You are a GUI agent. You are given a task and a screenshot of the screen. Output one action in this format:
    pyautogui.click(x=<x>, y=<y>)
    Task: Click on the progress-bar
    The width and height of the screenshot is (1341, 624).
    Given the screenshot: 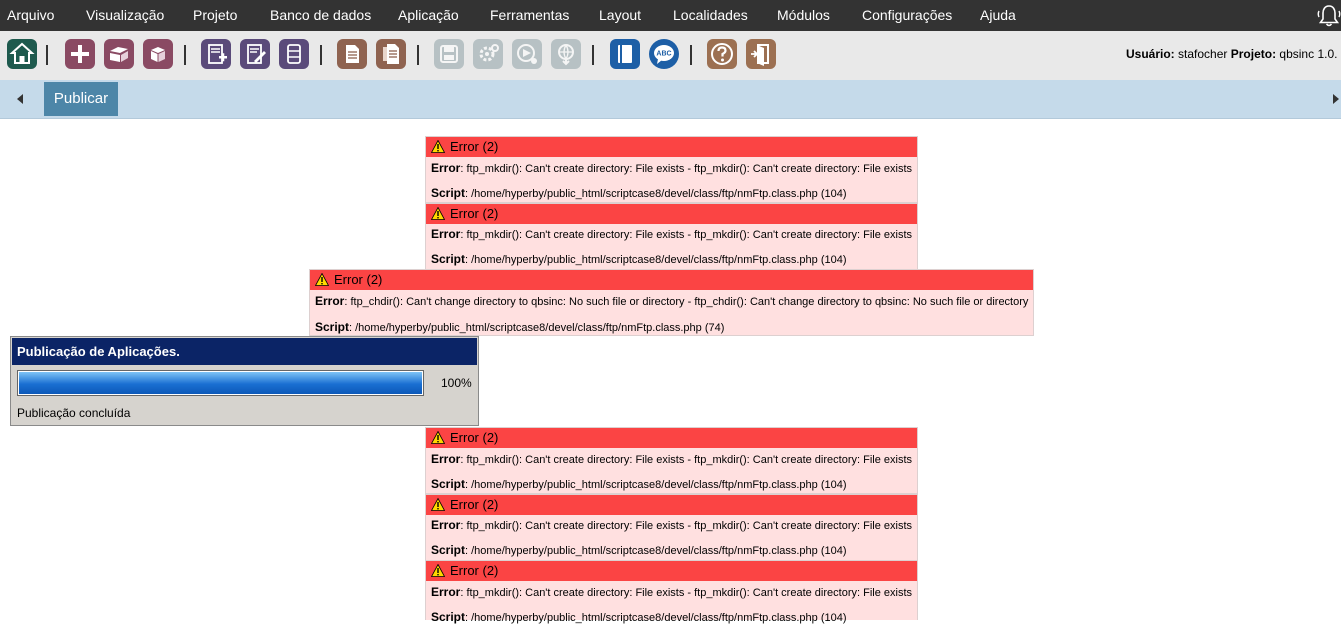 What is the action you would take?
    pyautogui.click(x=220, y=383)
    